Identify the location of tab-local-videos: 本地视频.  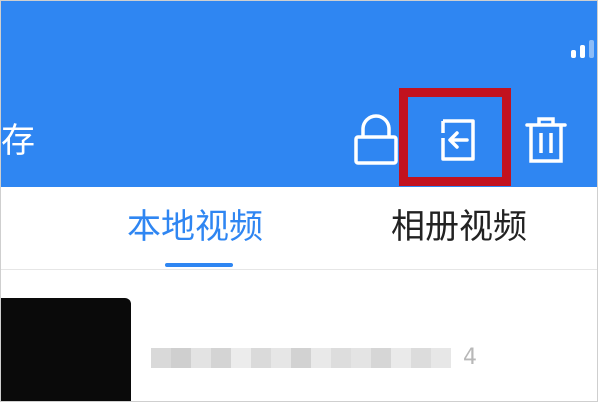
(195, 227).